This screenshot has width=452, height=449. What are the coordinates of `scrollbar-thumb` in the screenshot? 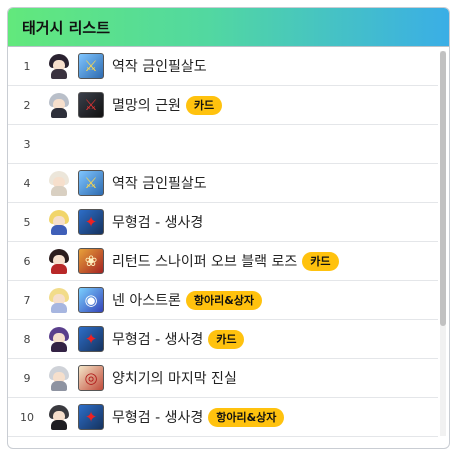 It's located at (443, 188).